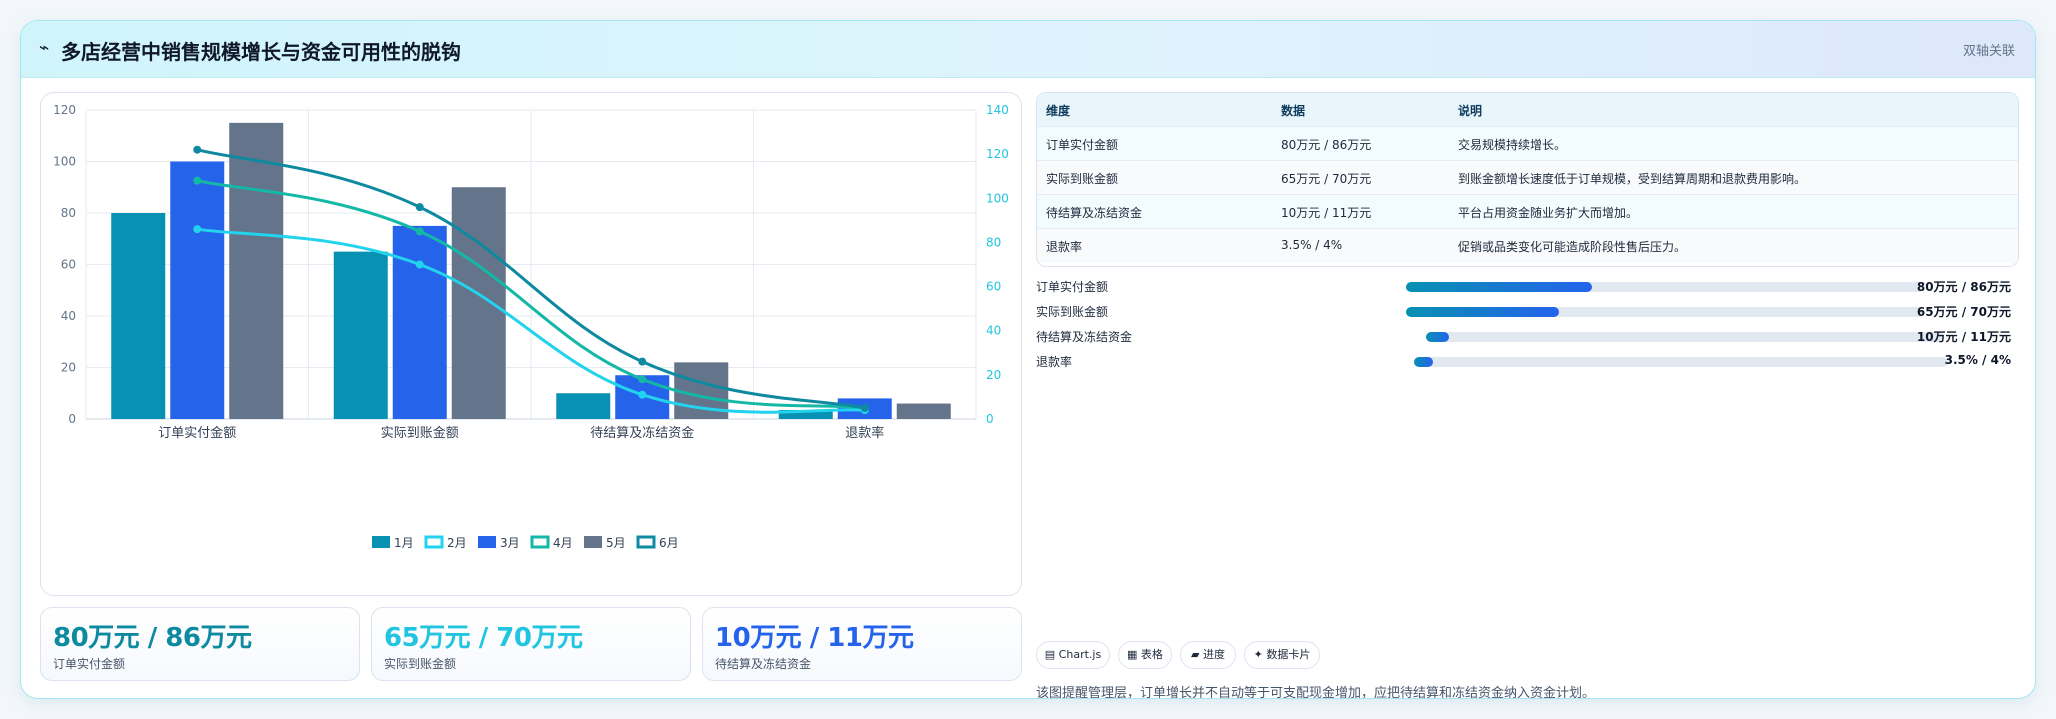 This screenshot has width=2056, height=719. I want to click on kpi-card-frozen: 10万元 / 11万元 待结算及冻结资金, so click(862, 644).